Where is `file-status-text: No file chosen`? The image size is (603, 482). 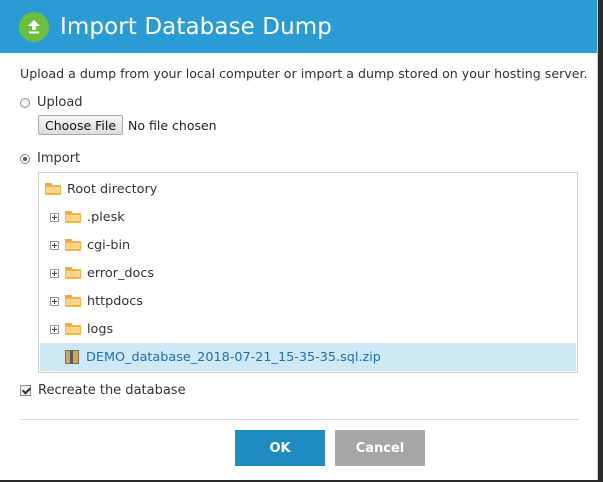
file-status-text: No file chosen is located at coordinates (172, 125).